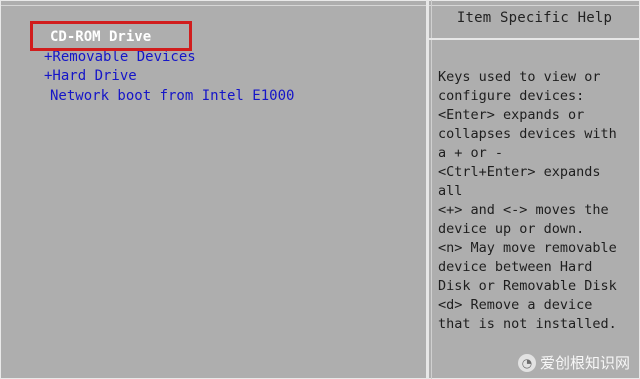  Describe the element at coordinates (111, 36) in the screenshot. I see `selection-highlight-box` at that location.